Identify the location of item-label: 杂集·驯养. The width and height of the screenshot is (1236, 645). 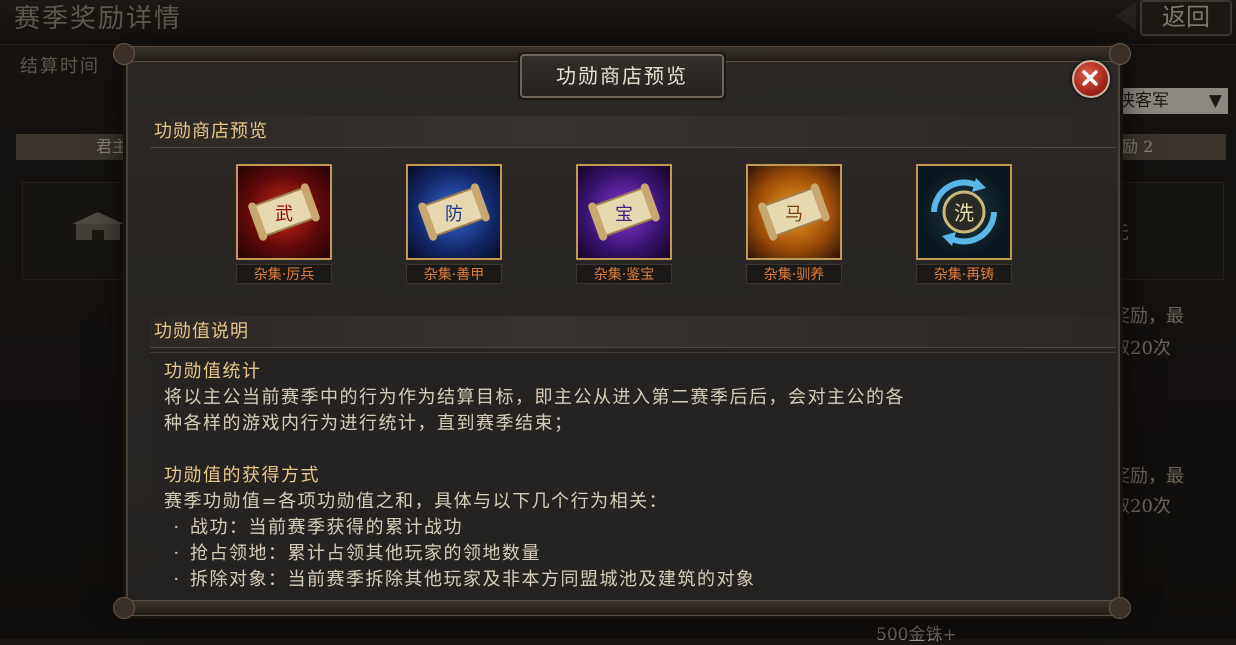
(794, 274).